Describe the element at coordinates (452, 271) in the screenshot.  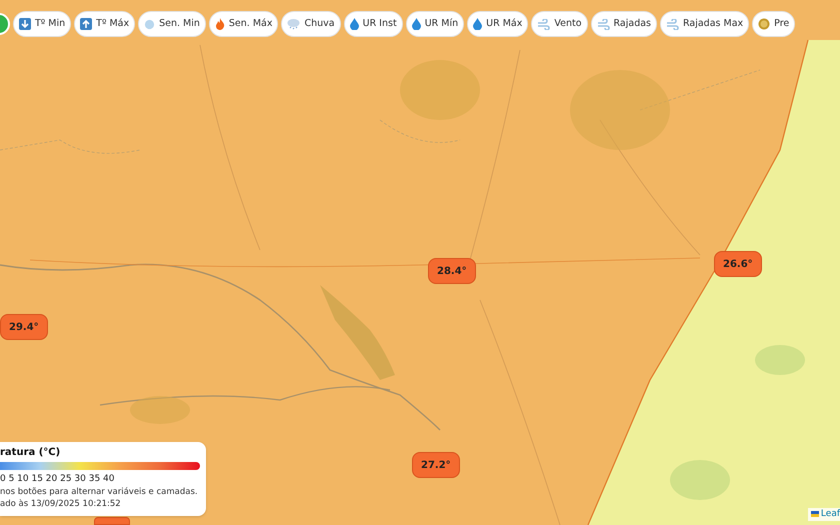
I see `temperature-marker: 28.4°` at that location.